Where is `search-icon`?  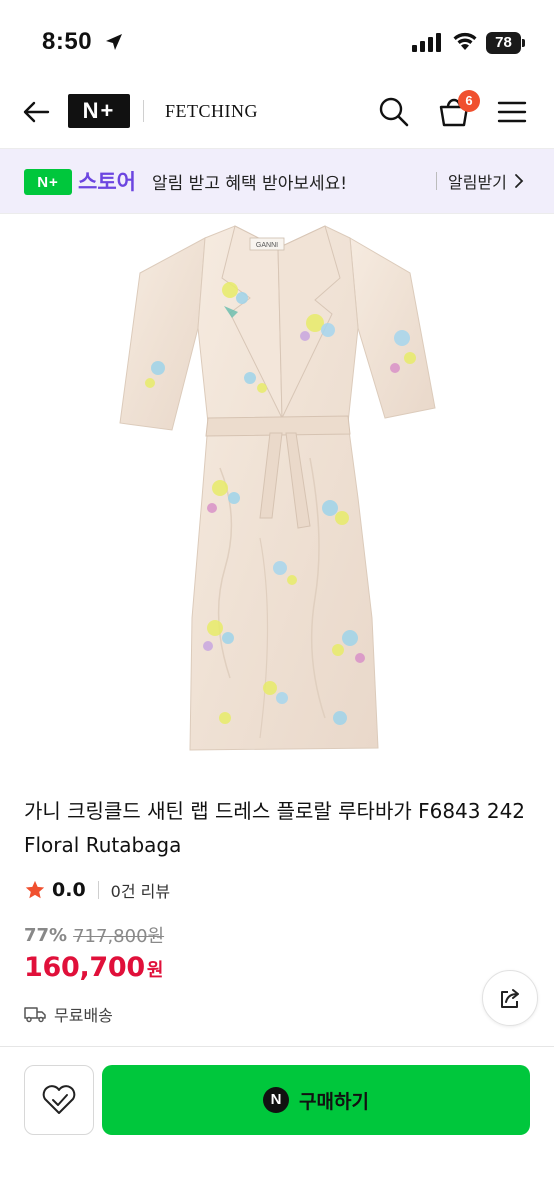 search-icon is located at coordinates (394, 112).